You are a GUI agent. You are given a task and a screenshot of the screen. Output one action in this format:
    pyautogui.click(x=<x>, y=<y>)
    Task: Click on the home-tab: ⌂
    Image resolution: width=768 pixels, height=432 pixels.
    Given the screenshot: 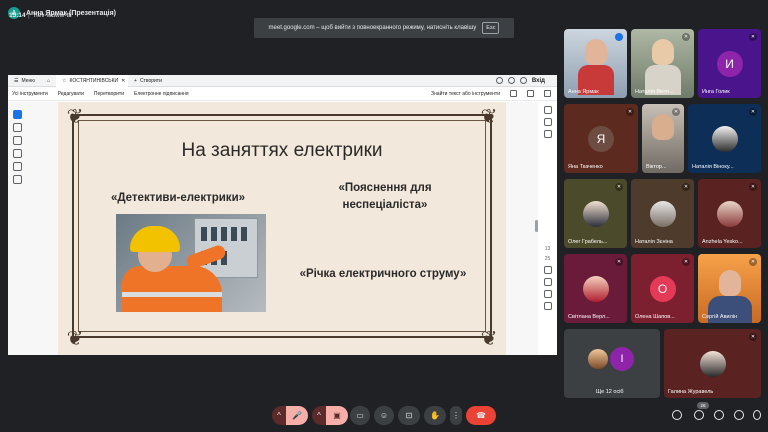 What is the action you would take?
    pyautogui.click(x=48, y=81)
    